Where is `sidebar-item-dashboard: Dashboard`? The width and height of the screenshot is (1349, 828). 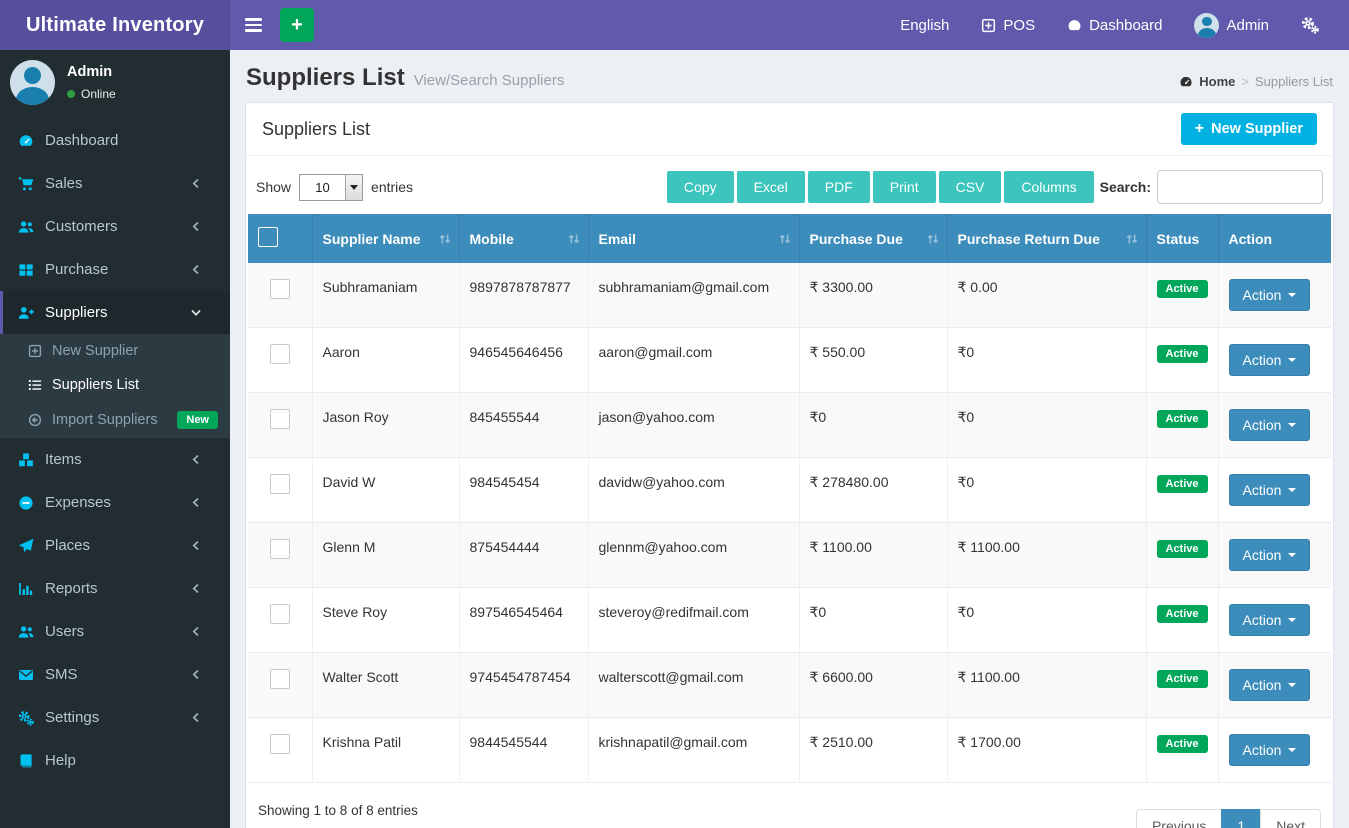
sidebar-item-dashboard: Dashboard is located at coordinates (115, 140).